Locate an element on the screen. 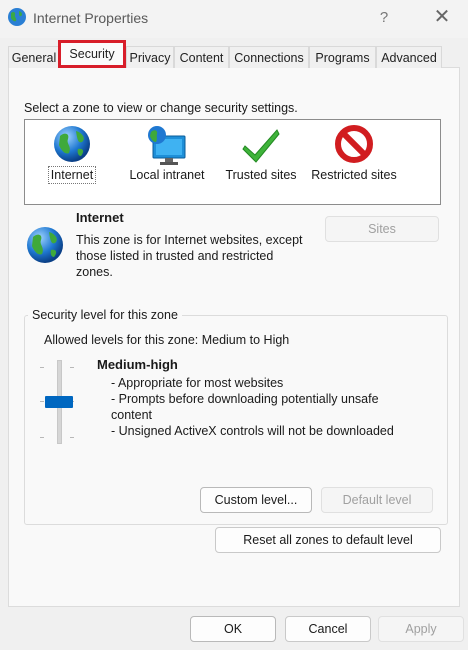  level-bullet: - Appropriate for most websites is located at coordinates (197, 383).